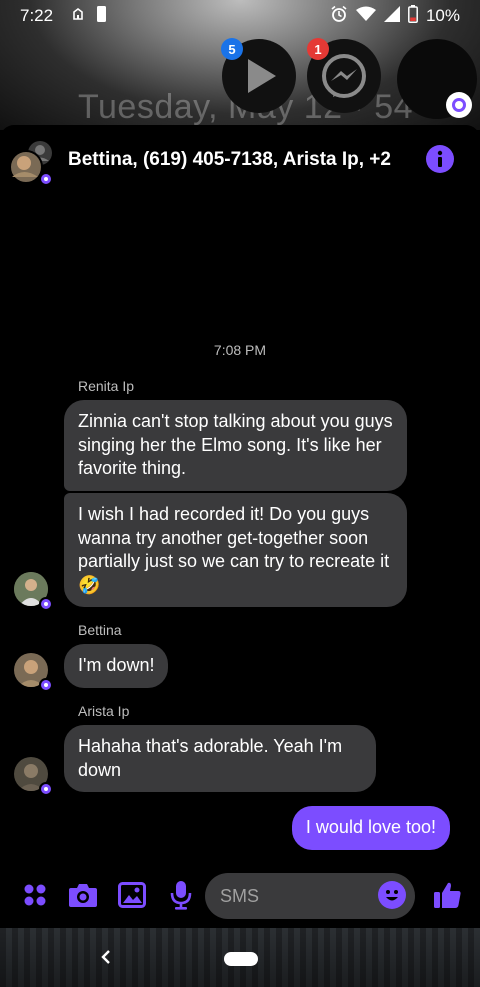 This screenshot has width=480, height=987. I want to click on status-bar: 7:22 10%, so click(240, 16).